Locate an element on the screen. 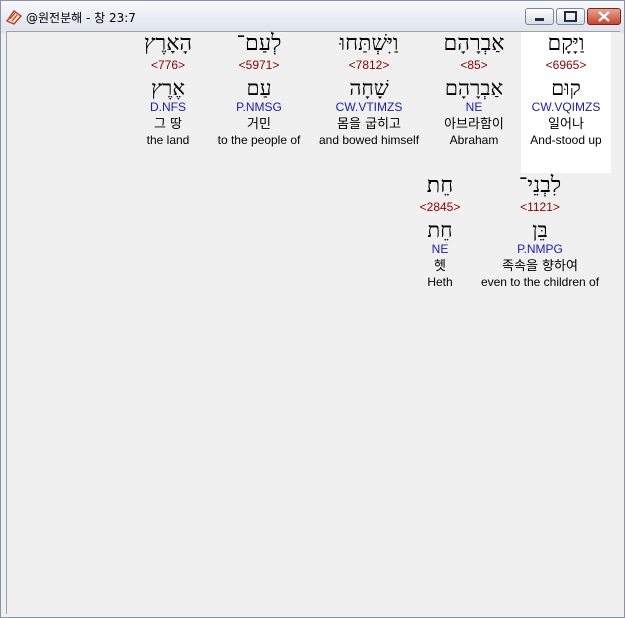 This screenshot has height=618, width=625. korean-gloss: 아브라함이 is located at coordinates (474, 124).